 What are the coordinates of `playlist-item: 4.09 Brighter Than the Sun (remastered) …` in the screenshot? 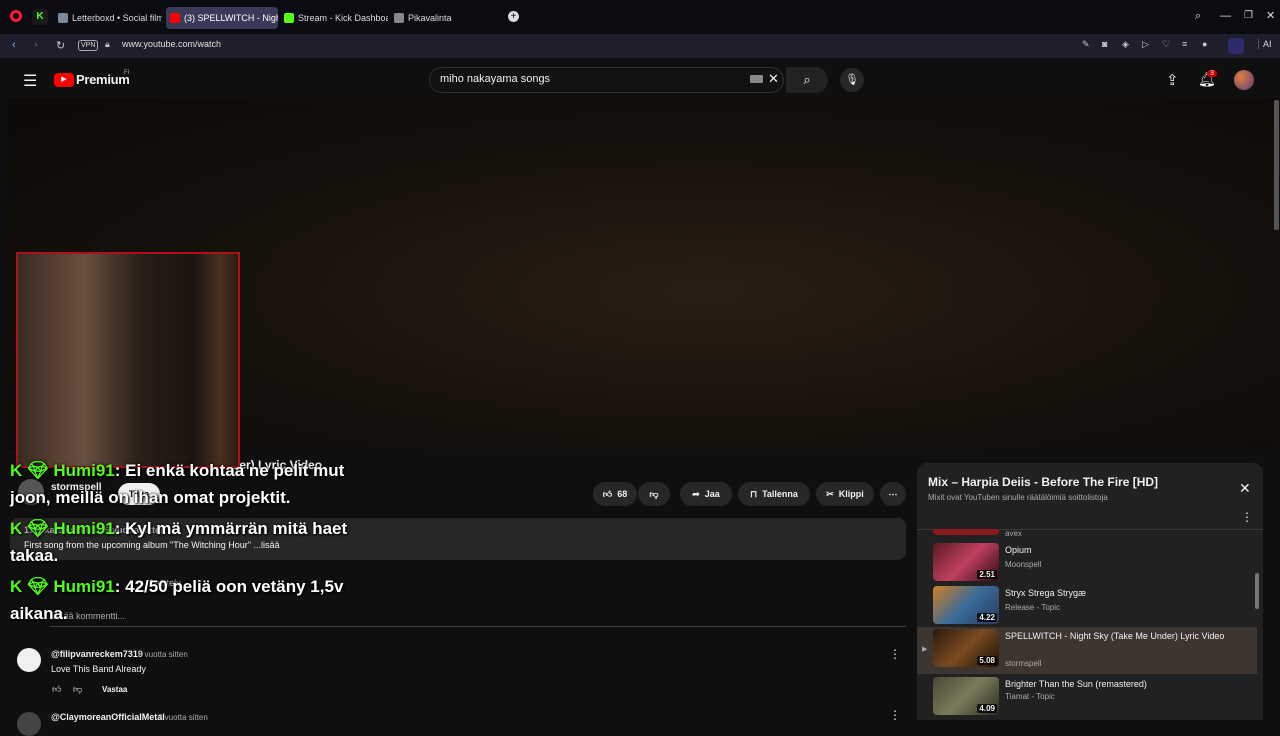 It's located at (1087, 697).